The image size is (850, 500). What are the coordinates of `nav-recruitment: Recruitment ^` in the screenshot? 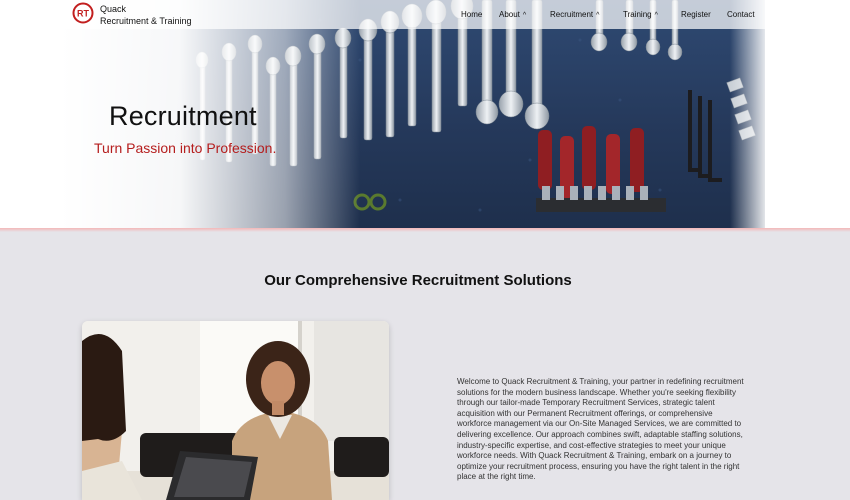 It's located at (574, 14).